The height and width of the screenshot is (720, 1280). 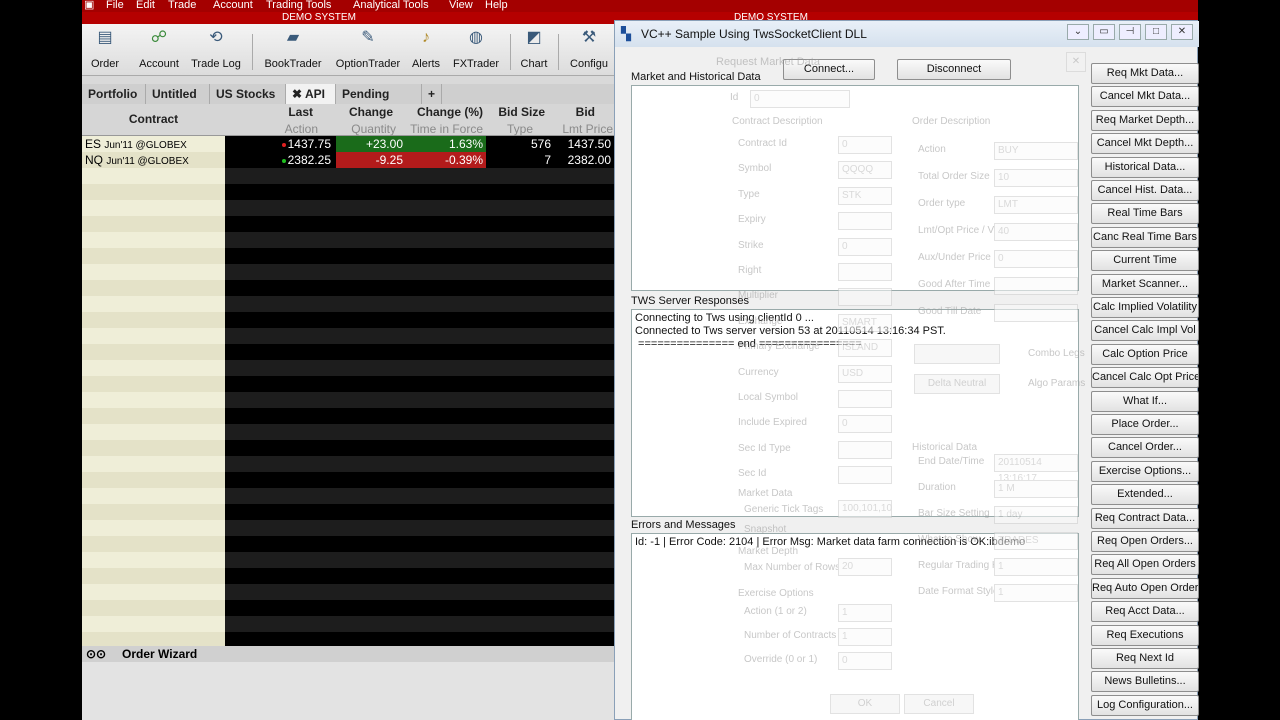 What do you see at coordinates (1036, 232) in the screenshot?
I see `order-field-input: 40` at bounding box center [1036, 232].